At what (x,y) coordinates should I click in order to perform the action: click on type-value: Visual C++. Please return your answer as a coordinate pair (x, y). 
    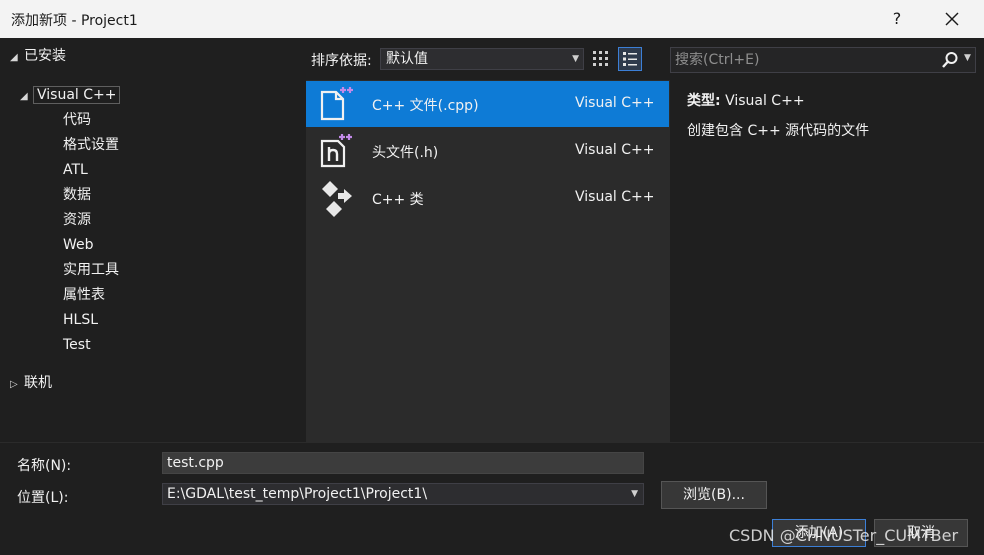
    Looking at the image, I should click on (765, 101).